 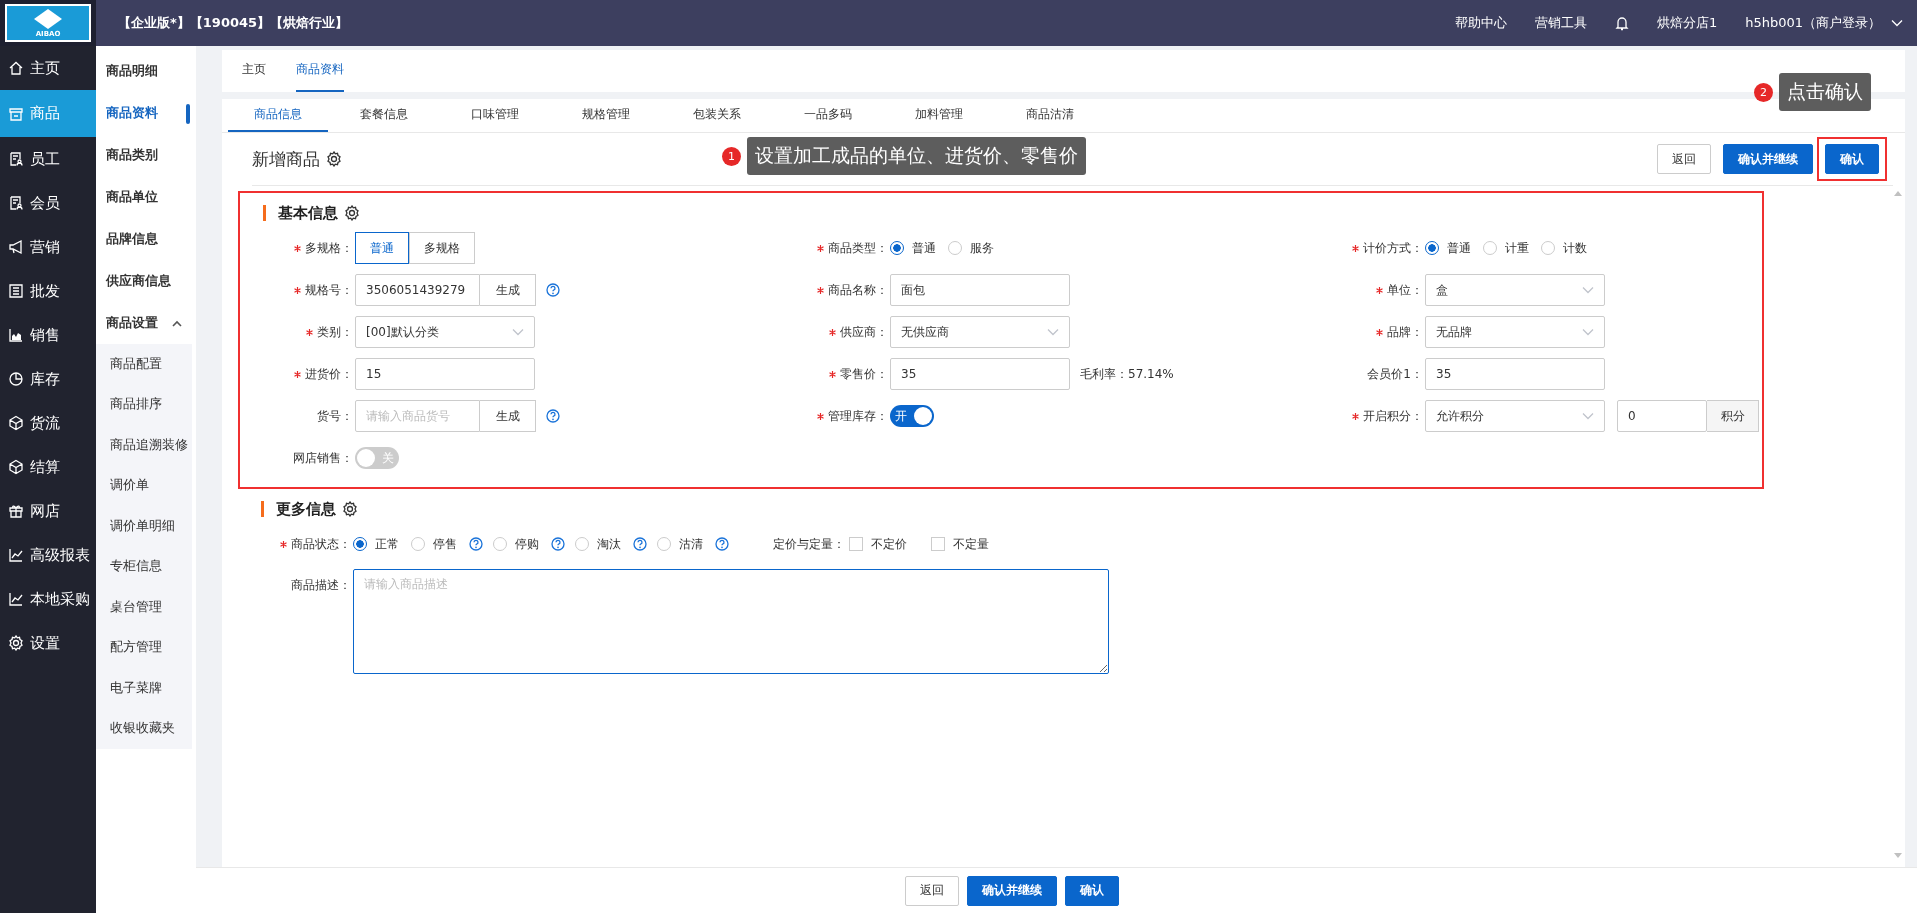 What do you see at coordinates (16, 159) in the screenshot?
I see `document-person-icon` at bounding box center [16, 159].